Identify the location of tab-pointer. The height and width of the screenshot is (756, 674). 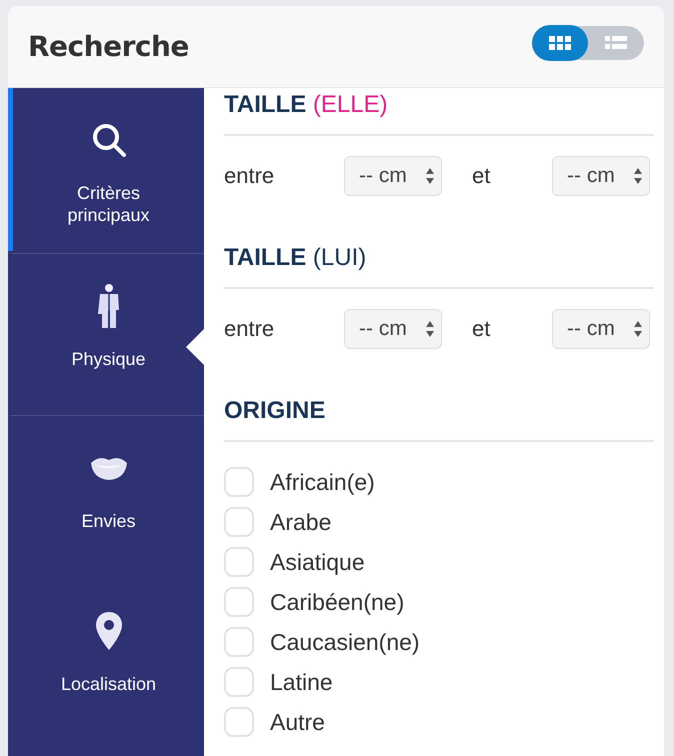
(195, 347).